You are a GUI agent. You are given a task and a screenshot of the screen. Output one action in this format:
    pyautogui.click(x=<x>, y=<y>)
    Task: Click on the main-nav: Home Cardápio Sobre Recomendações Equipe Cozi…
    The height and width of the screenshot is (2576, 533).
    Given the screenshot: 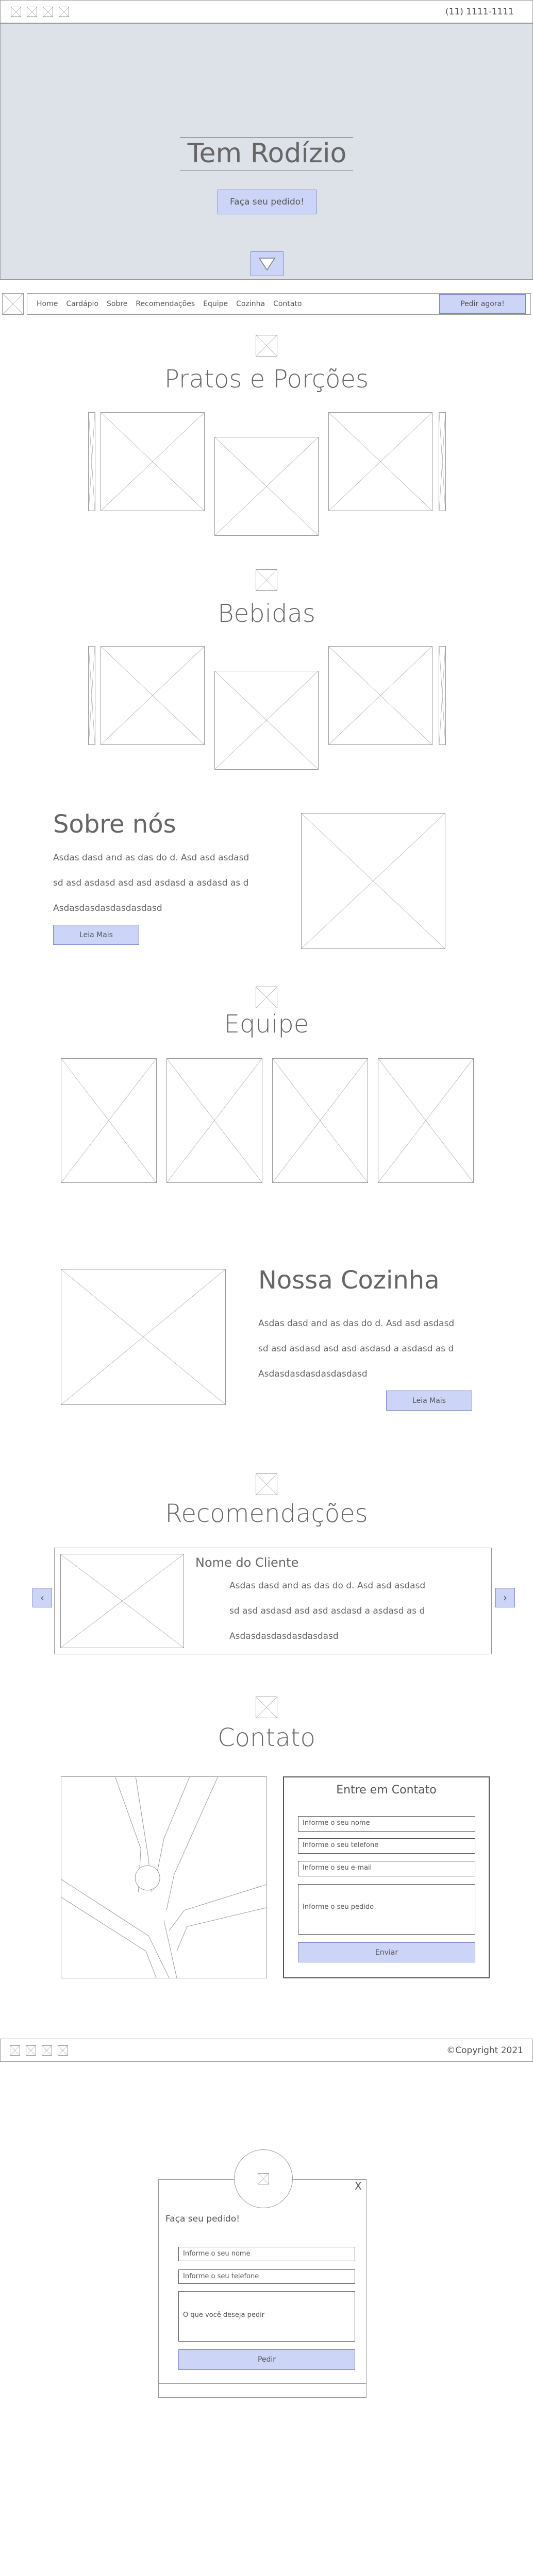 What is the action you would take?
    pyautogui.click(x=266, y=304)
    